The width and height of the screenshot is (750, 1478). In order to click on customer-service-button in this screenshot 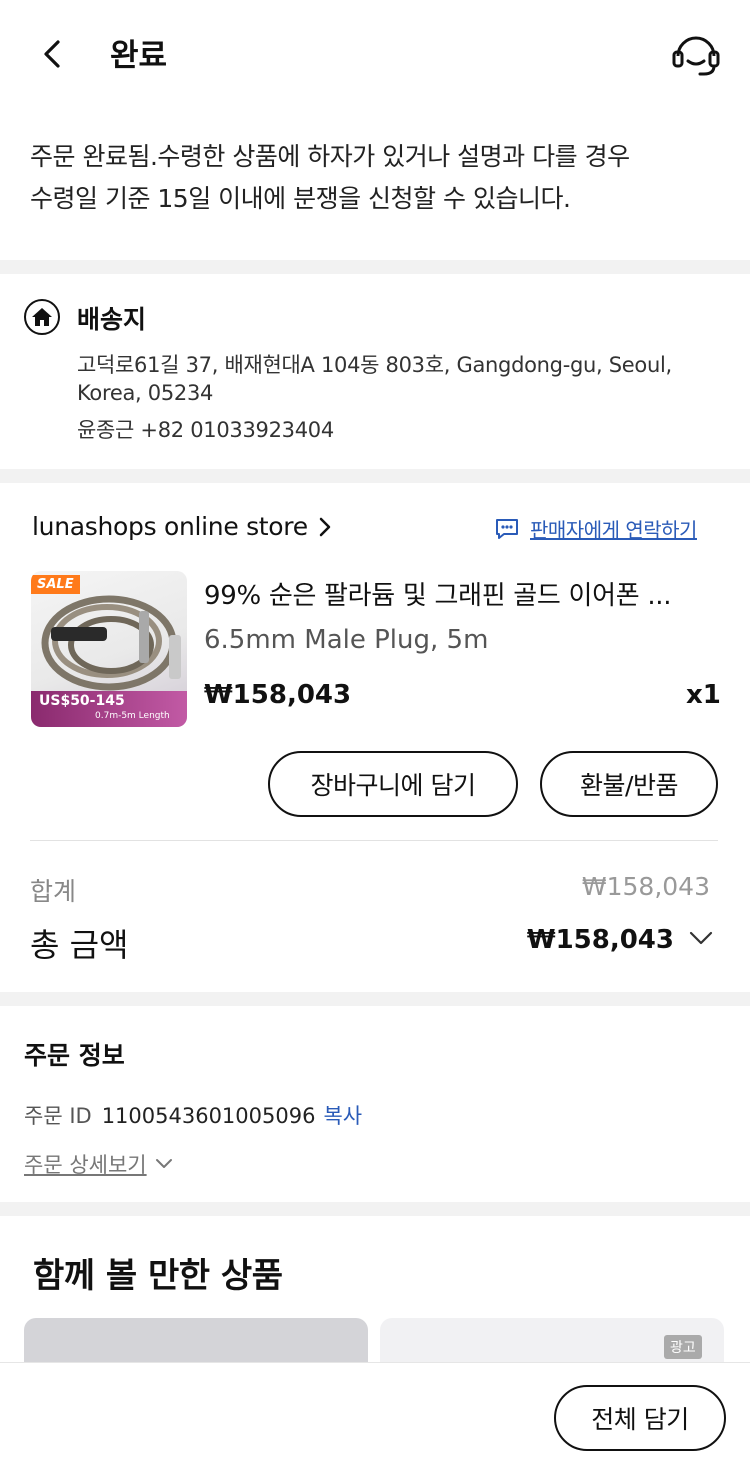, I will do `click(696, 55)`.